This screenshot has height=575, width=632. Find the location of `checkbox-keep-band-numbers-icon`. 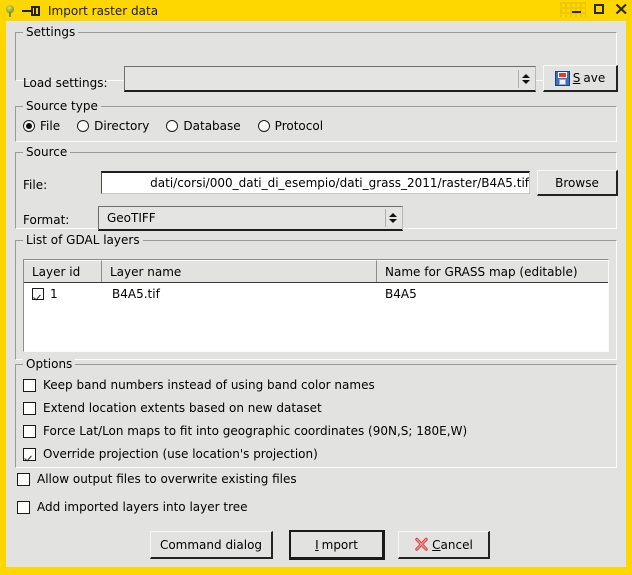

checkbox-keep-band-numbers-icon is located at coordinates (29, 385).